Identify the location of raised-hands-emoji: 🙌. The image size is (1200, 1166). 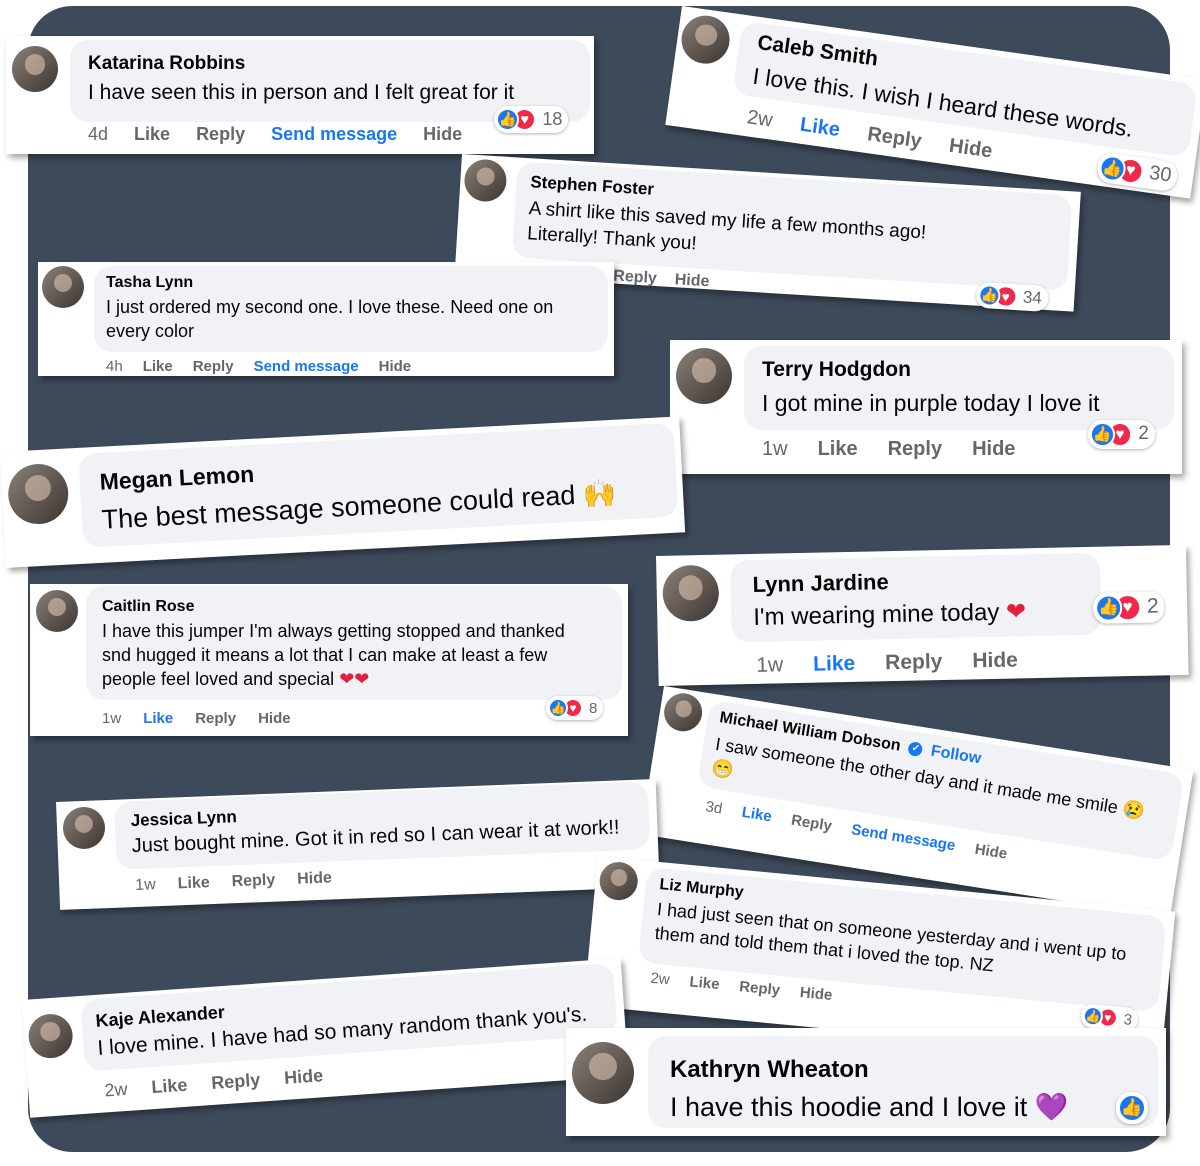
(600, 493).